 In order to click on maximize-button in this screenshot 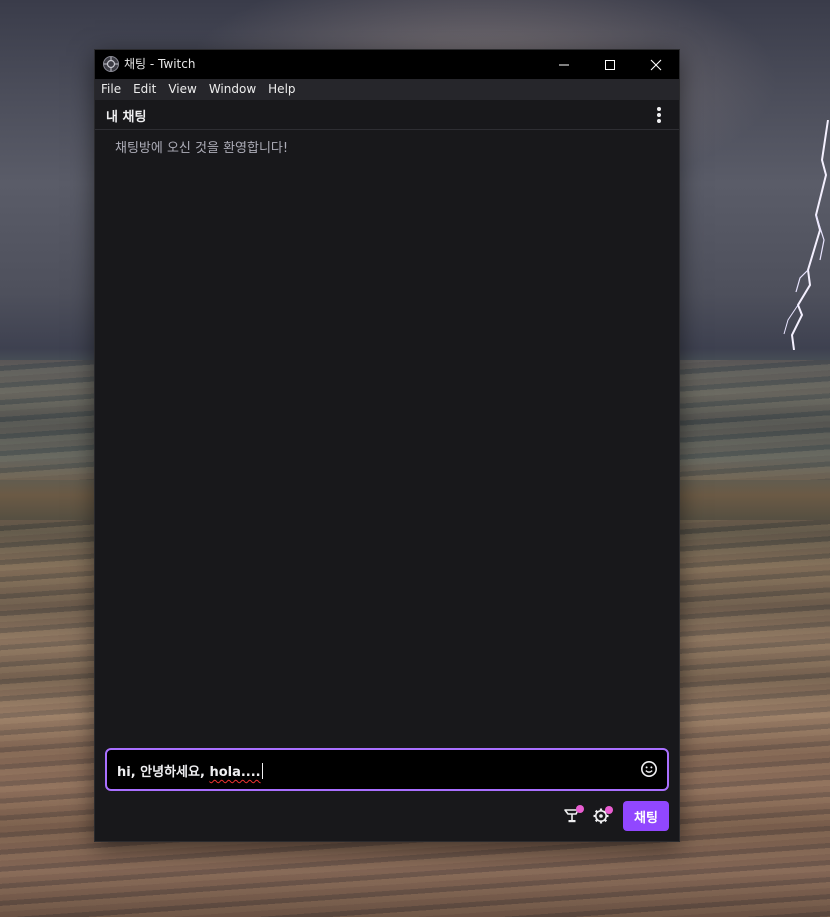, I will do `click(610, 64)`.